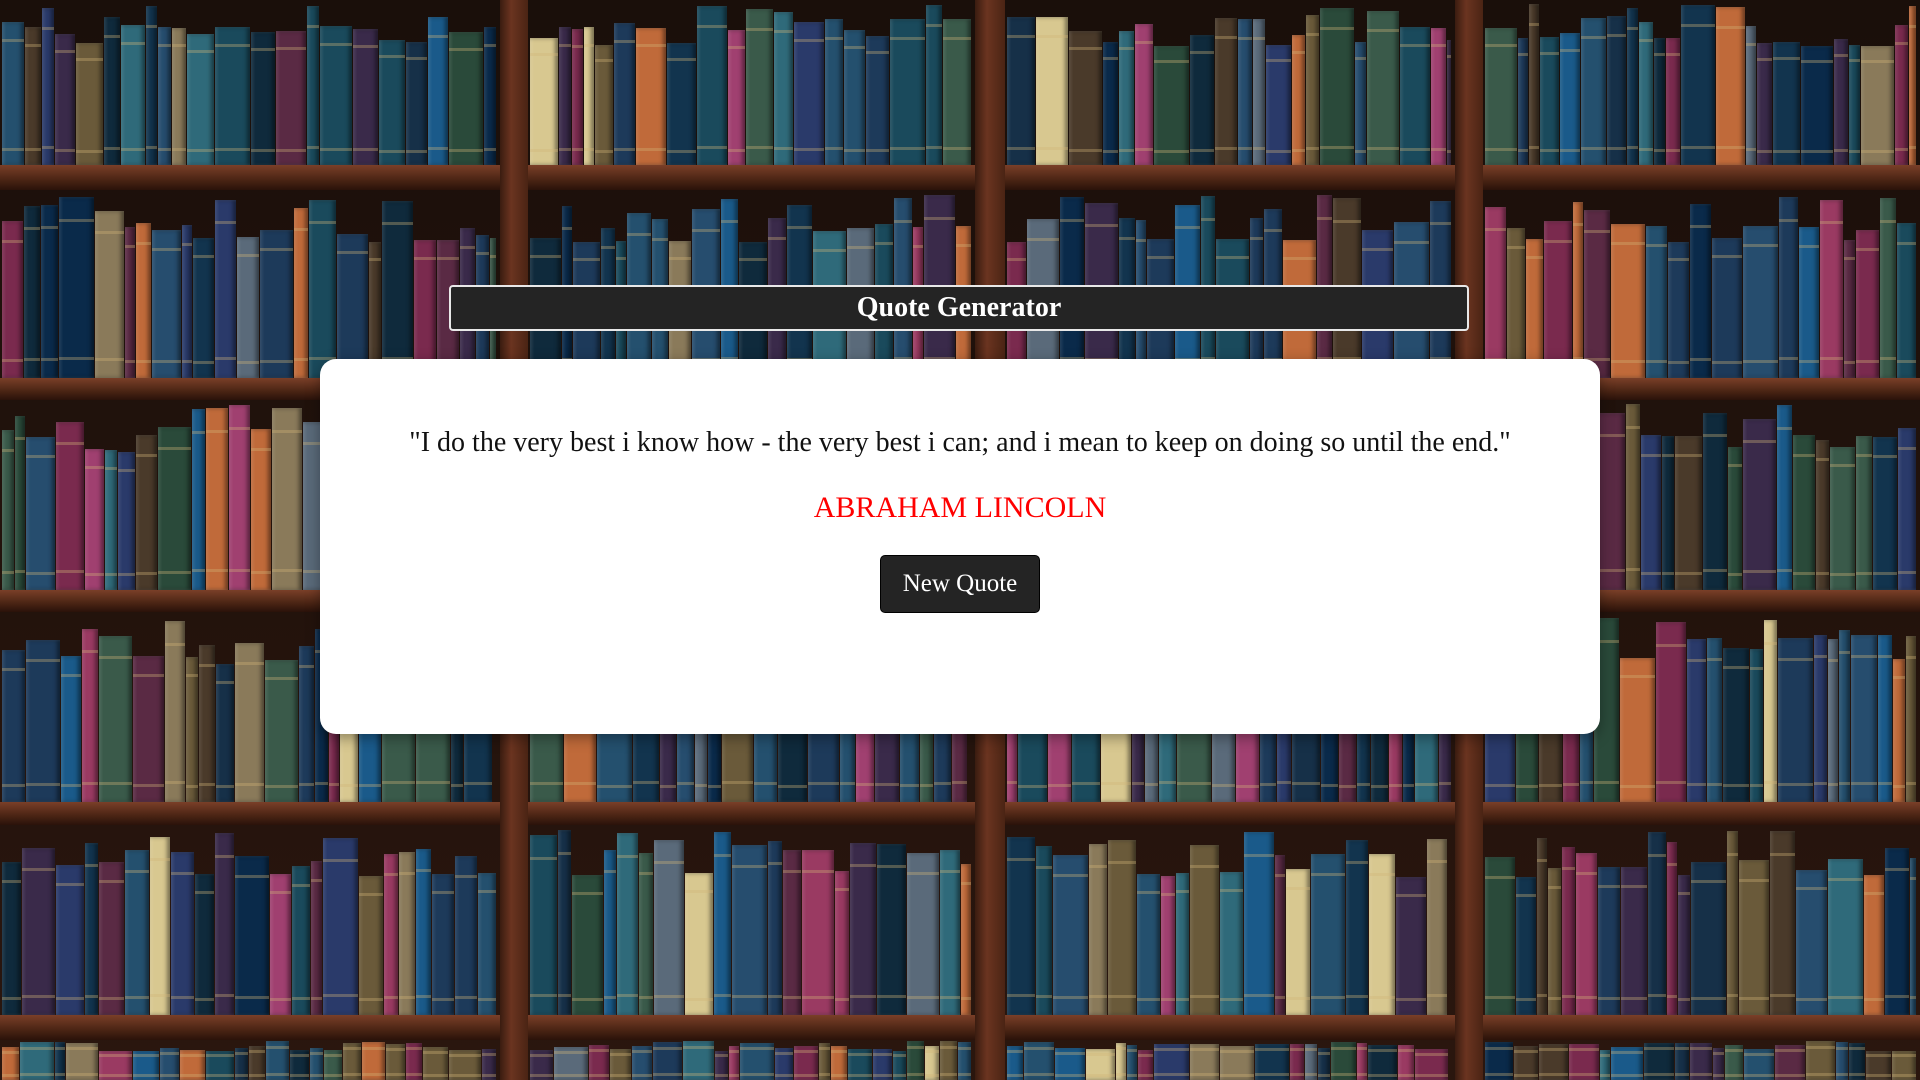 This screenshot has width=1920, height=1080. I want to click on app-header: Quote Generator, so click(959, 308).